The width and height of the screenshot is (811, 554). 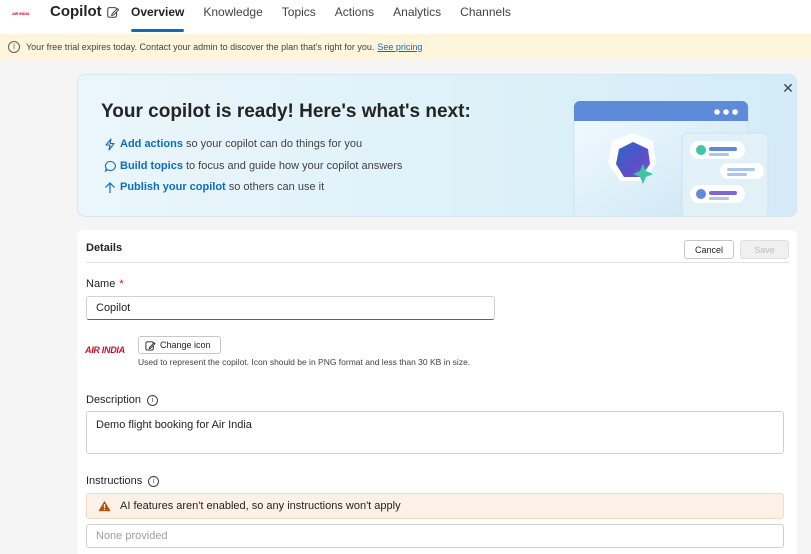 I want to click on brand-logo: AIR INDIA, so click(x=21, y=13).